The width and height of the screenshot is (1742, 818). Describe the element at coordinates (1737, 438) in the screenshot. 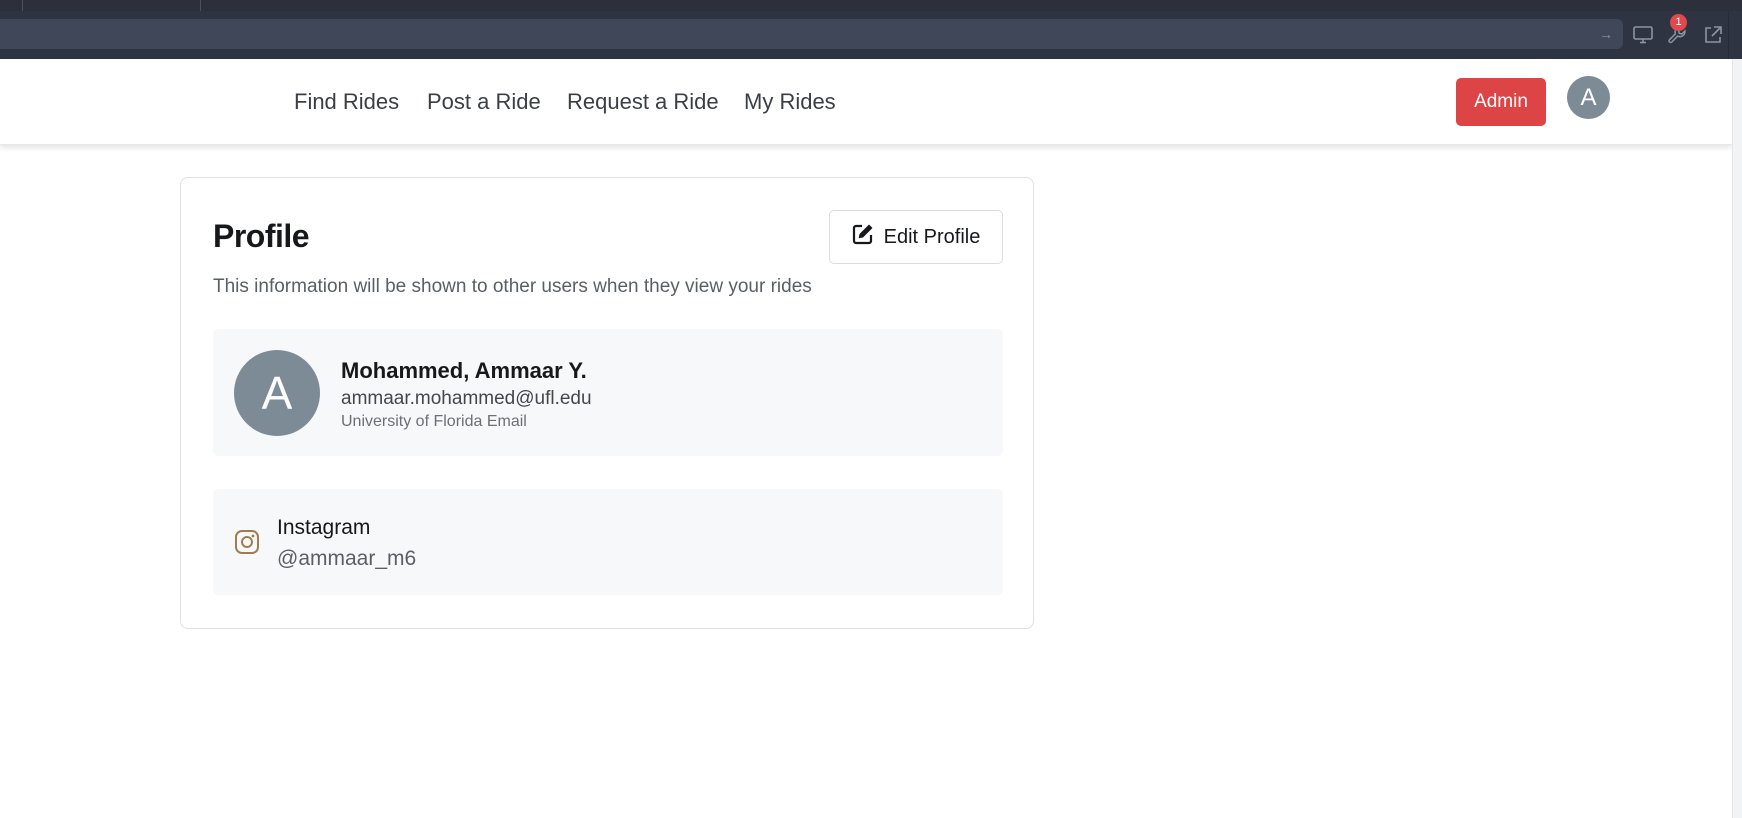

I see `scrollbar` at that location.